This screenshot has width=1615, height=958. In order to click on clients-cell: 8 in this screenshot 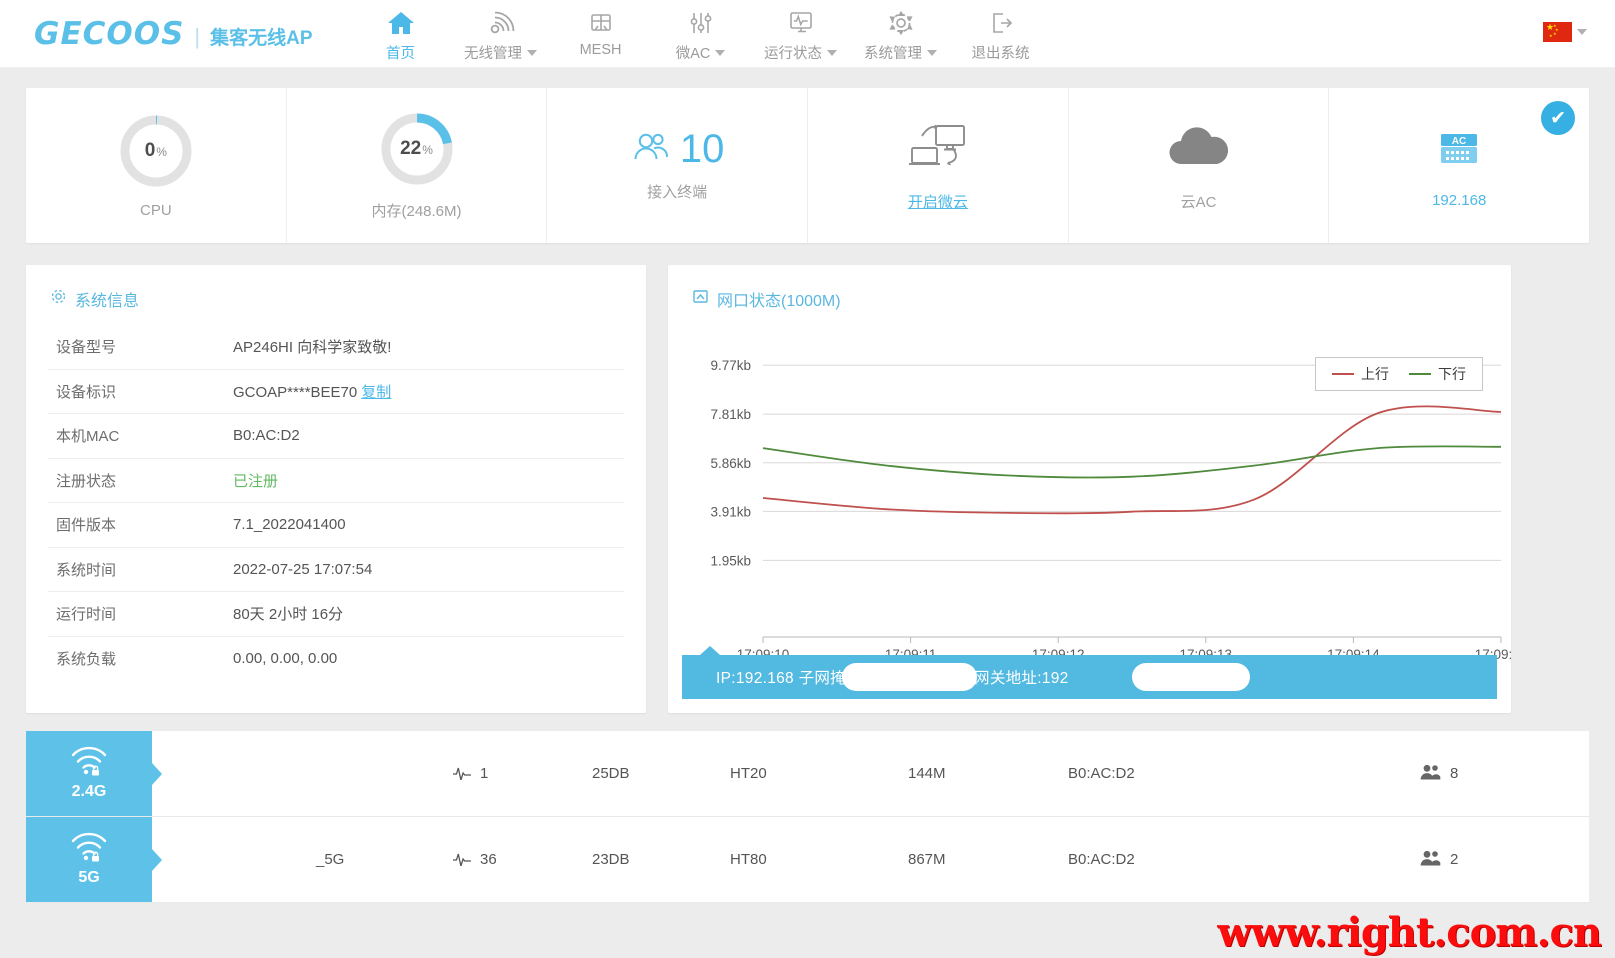, I will do `click(1504, 774)`.